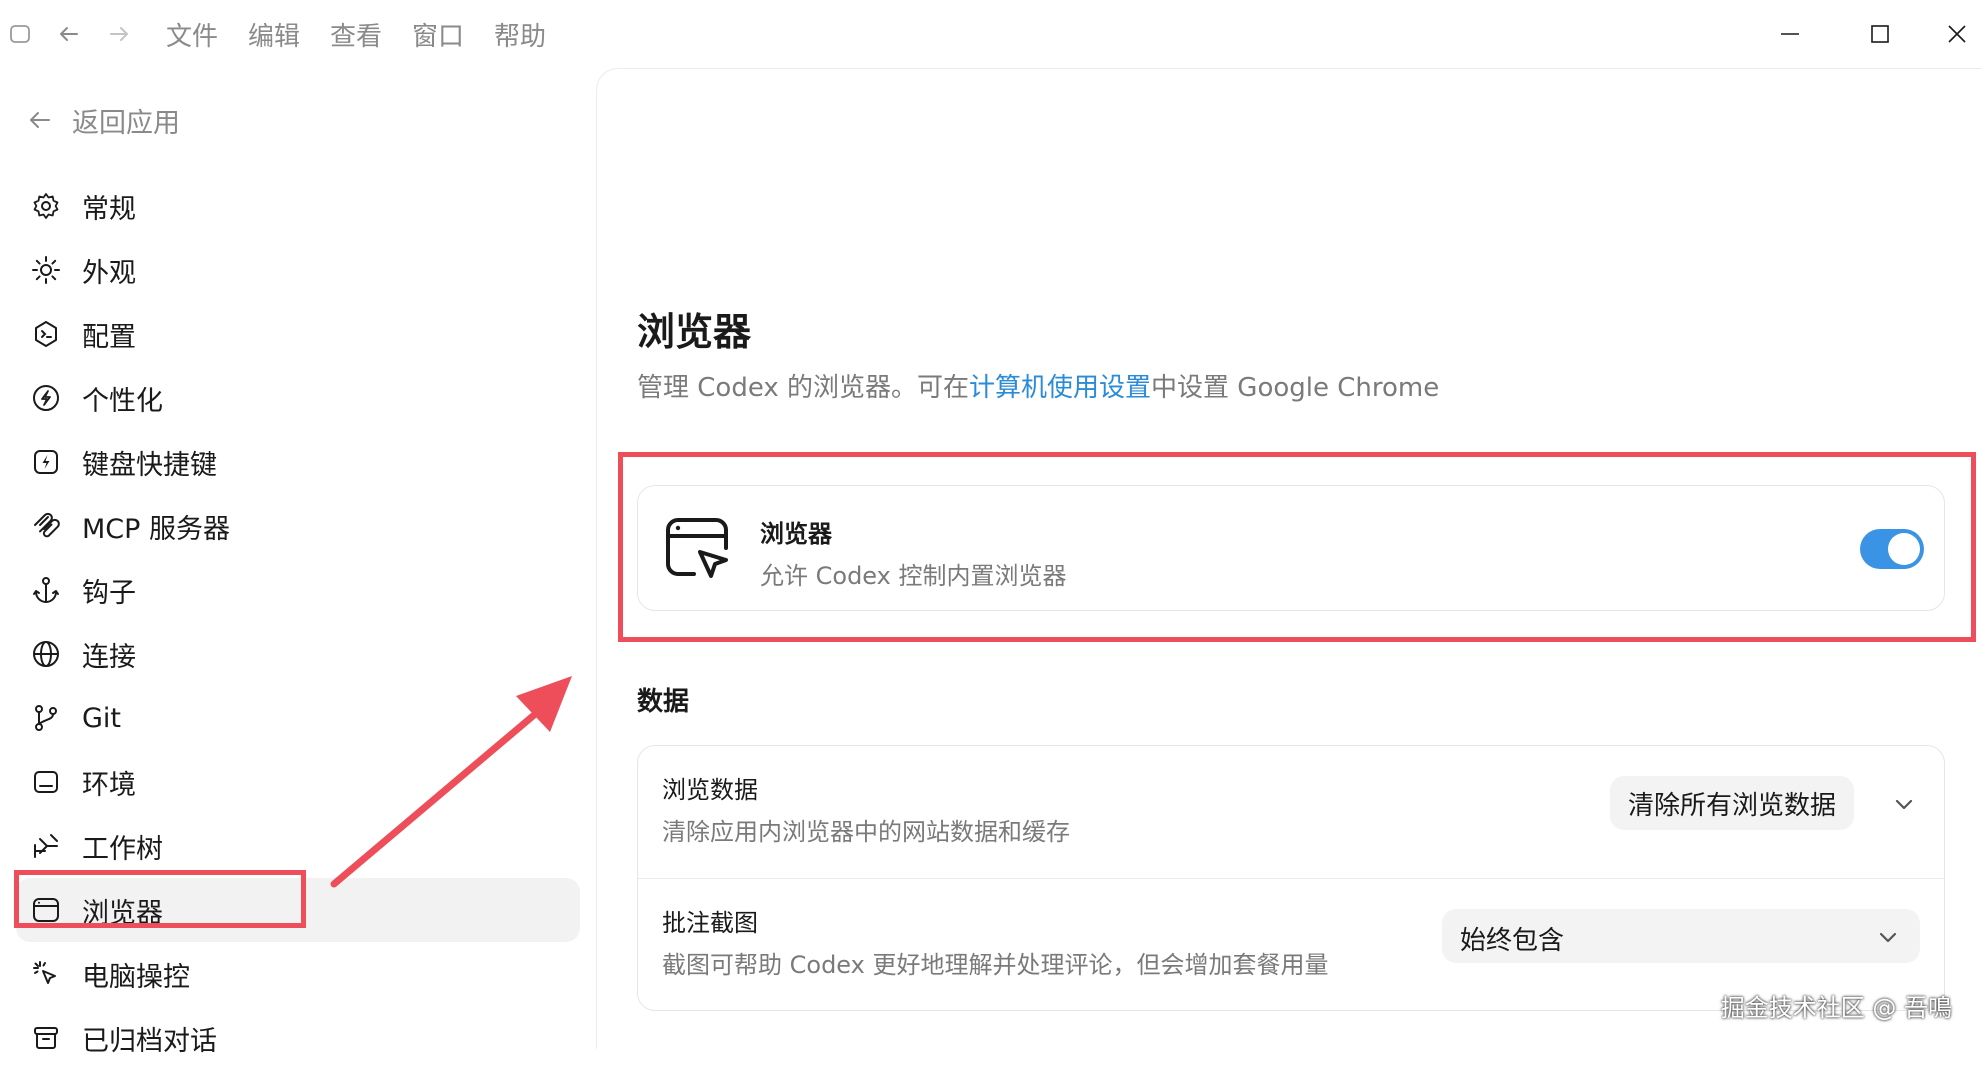 The width and height of the screenshot is (1982, 1070). What do you see at coordinates (298, 782) in the screenshot?
I see `sidebar-item-environment: 环境` at bounding box center [298, 782].